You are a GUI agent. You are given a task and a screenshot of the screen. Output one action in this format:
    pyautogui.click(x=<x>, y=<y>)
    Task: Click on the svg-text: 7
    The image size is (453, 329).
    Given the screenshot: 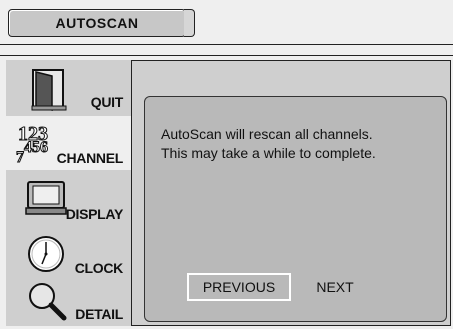 What is the action you would take?
    pyautogui.click(x=20, y=156)
    